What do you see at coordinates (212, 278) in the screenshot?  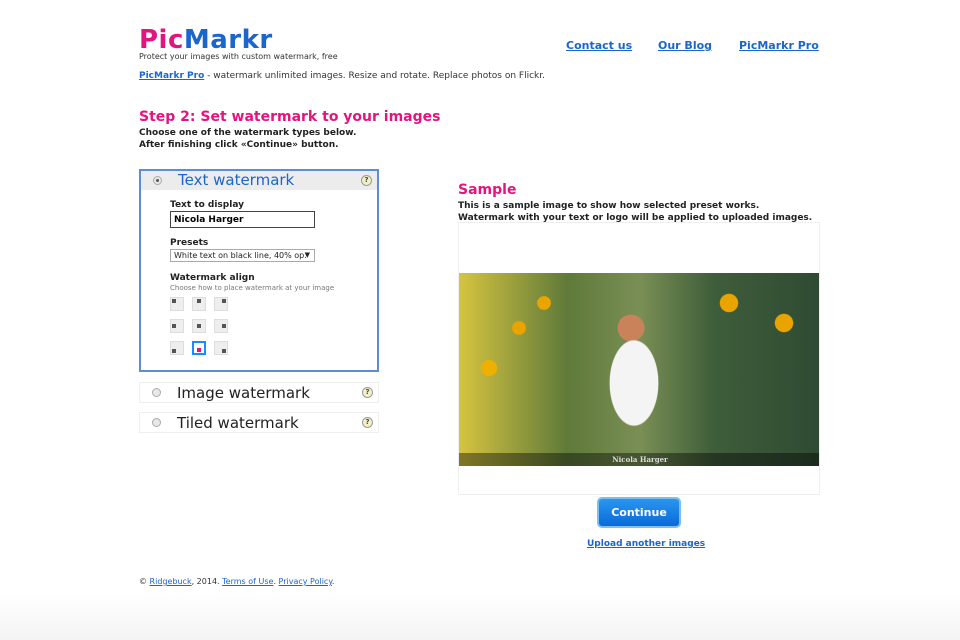 I see `align-label: Watermark align` at bounding box center [212, 278].